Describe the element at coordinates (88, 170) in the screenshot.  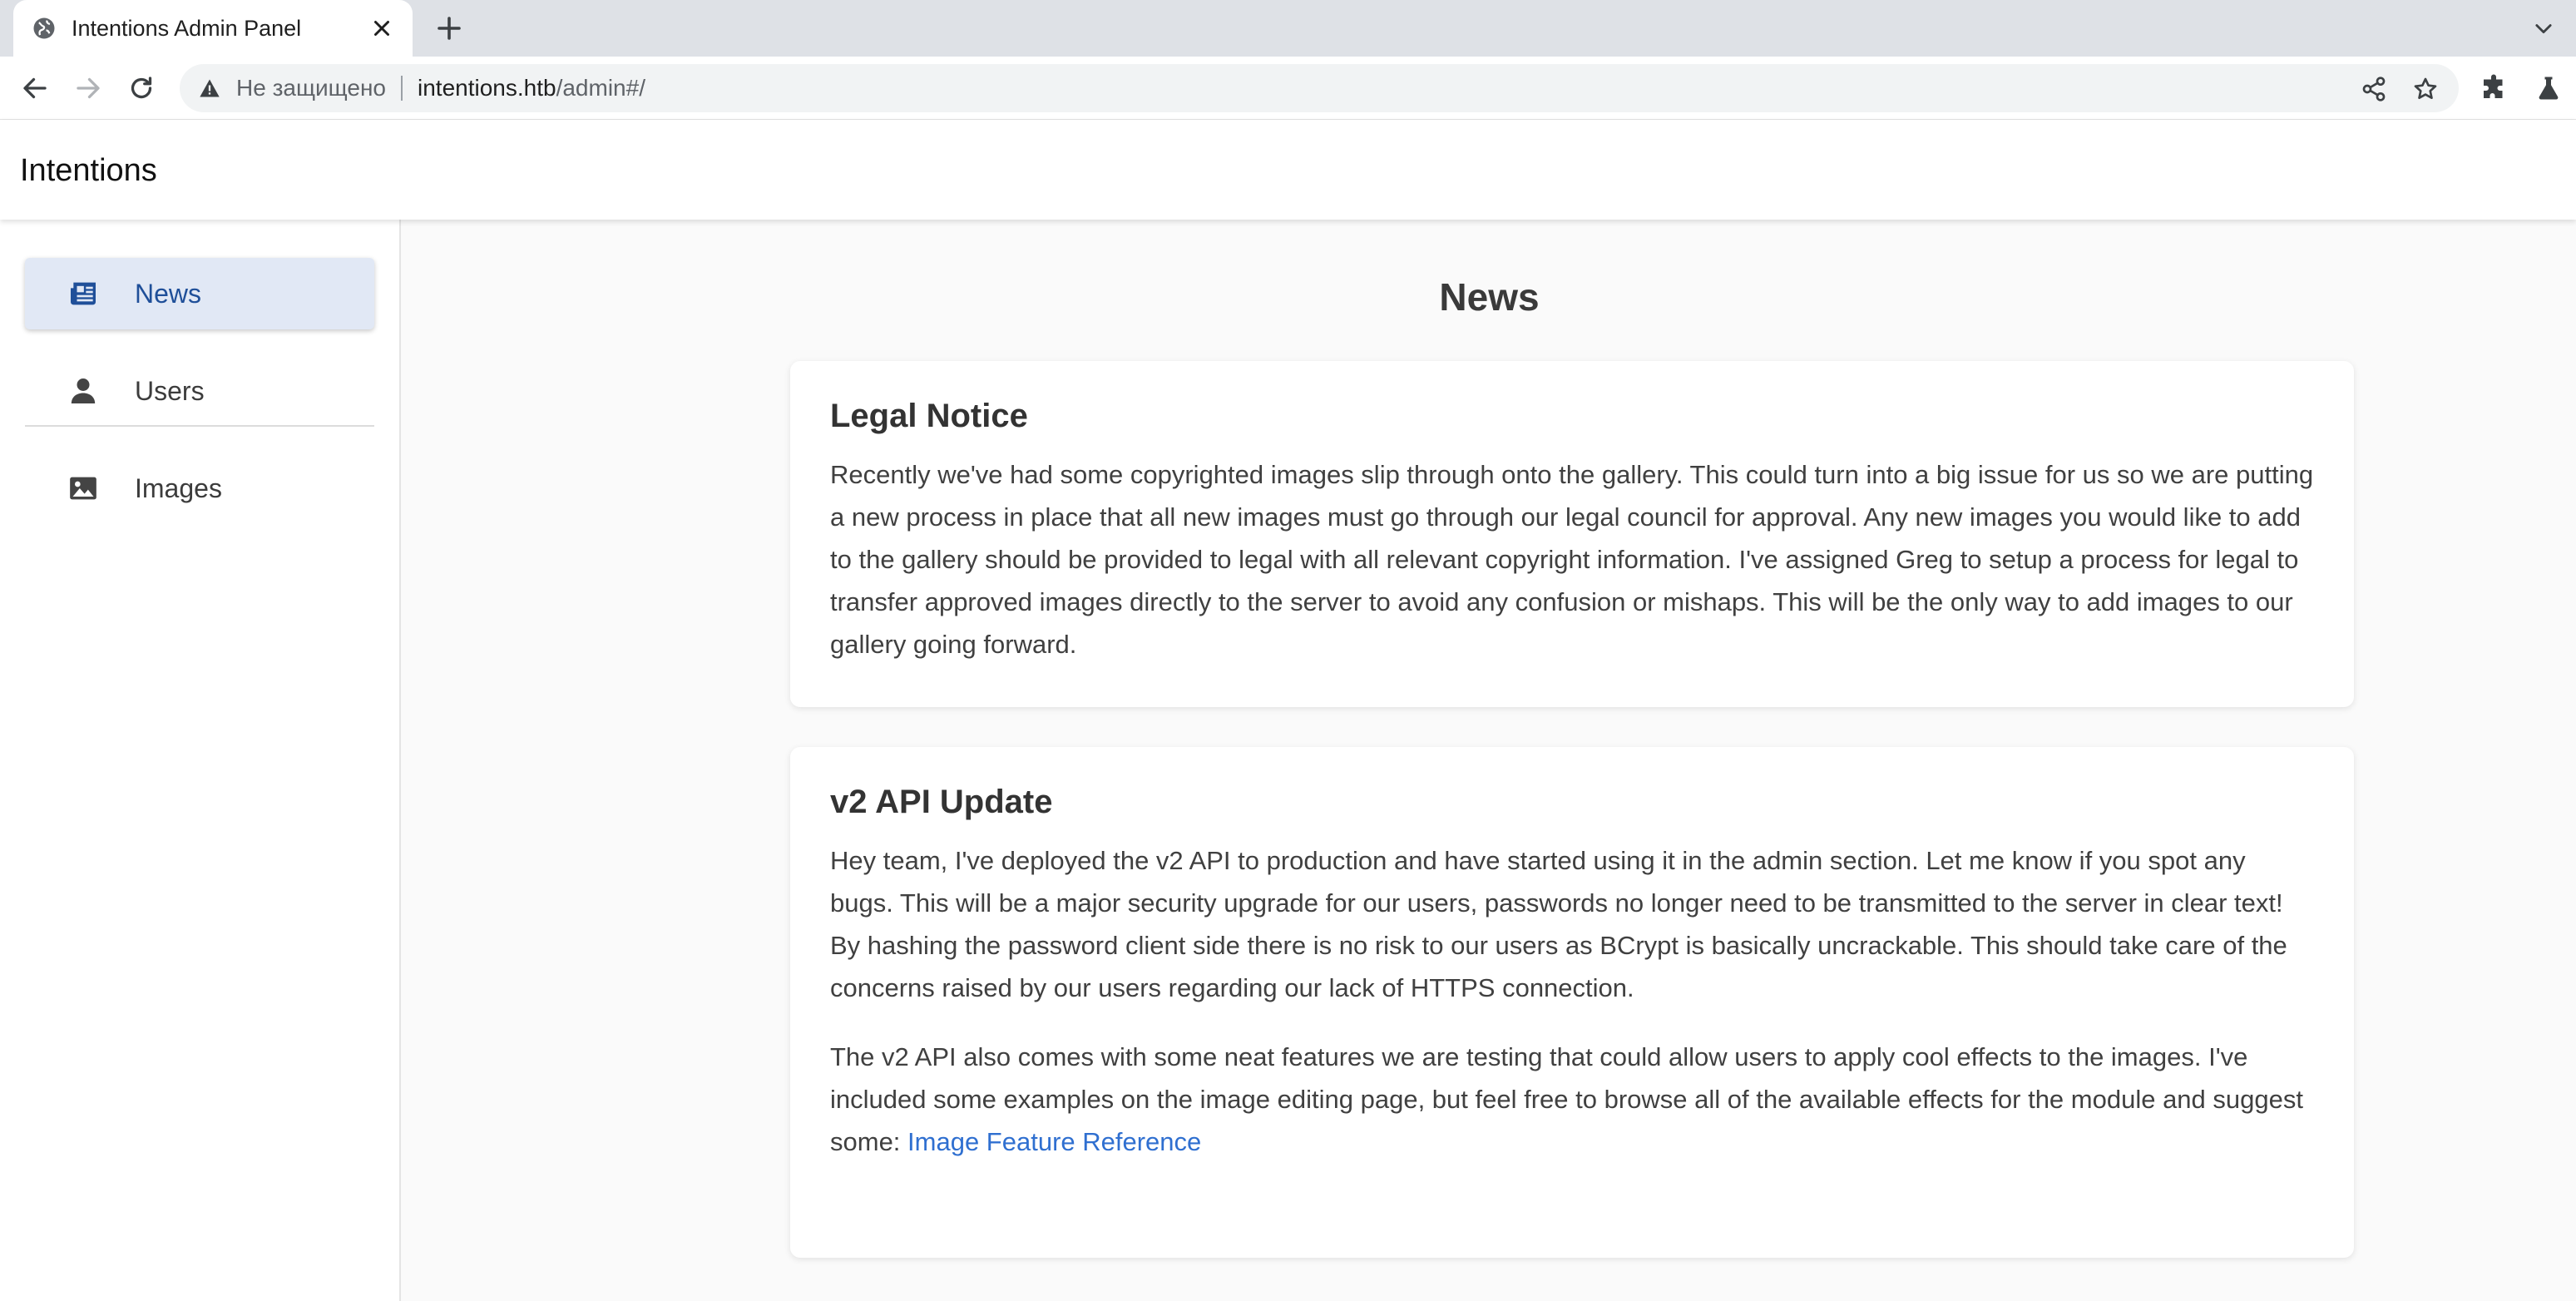
I see `app-title: Intentions` at that location.